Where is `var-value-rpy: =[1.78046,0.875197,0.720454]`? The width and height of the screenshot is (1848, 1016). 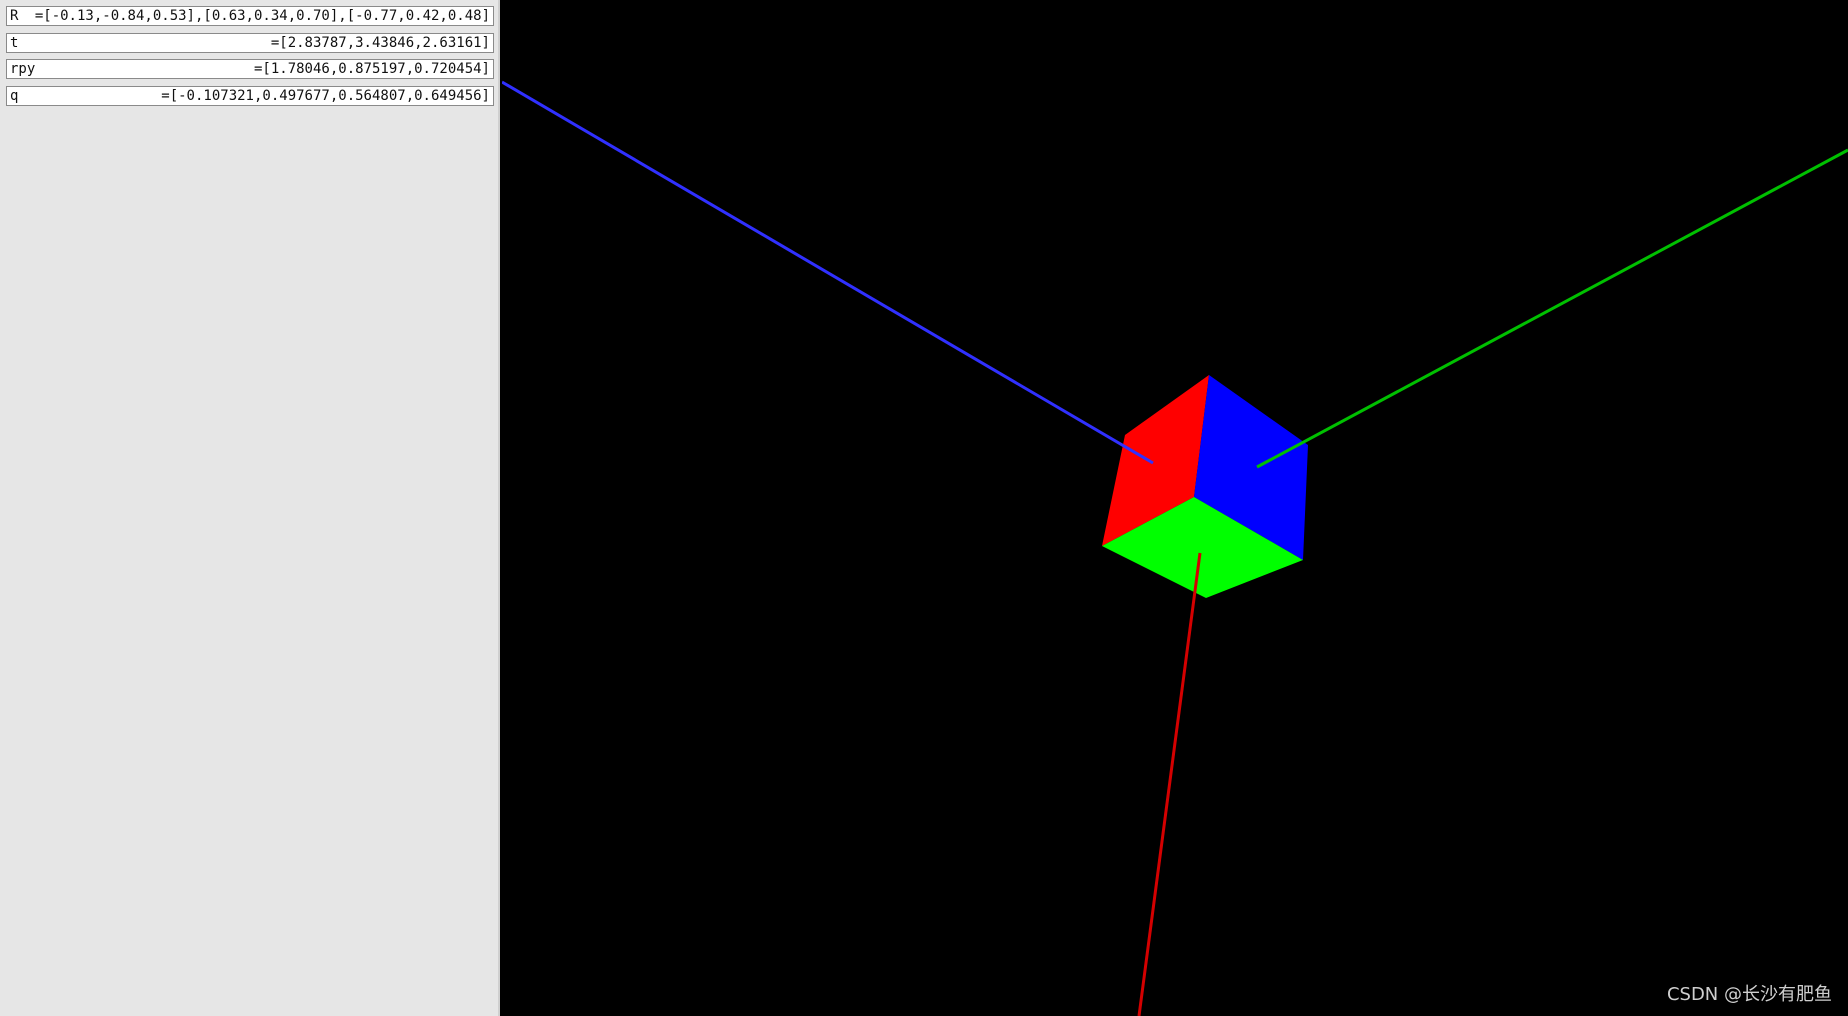
var-value-rpy: =[1.78046,0.875197,0.720454] is located at coordinates (371, 69).